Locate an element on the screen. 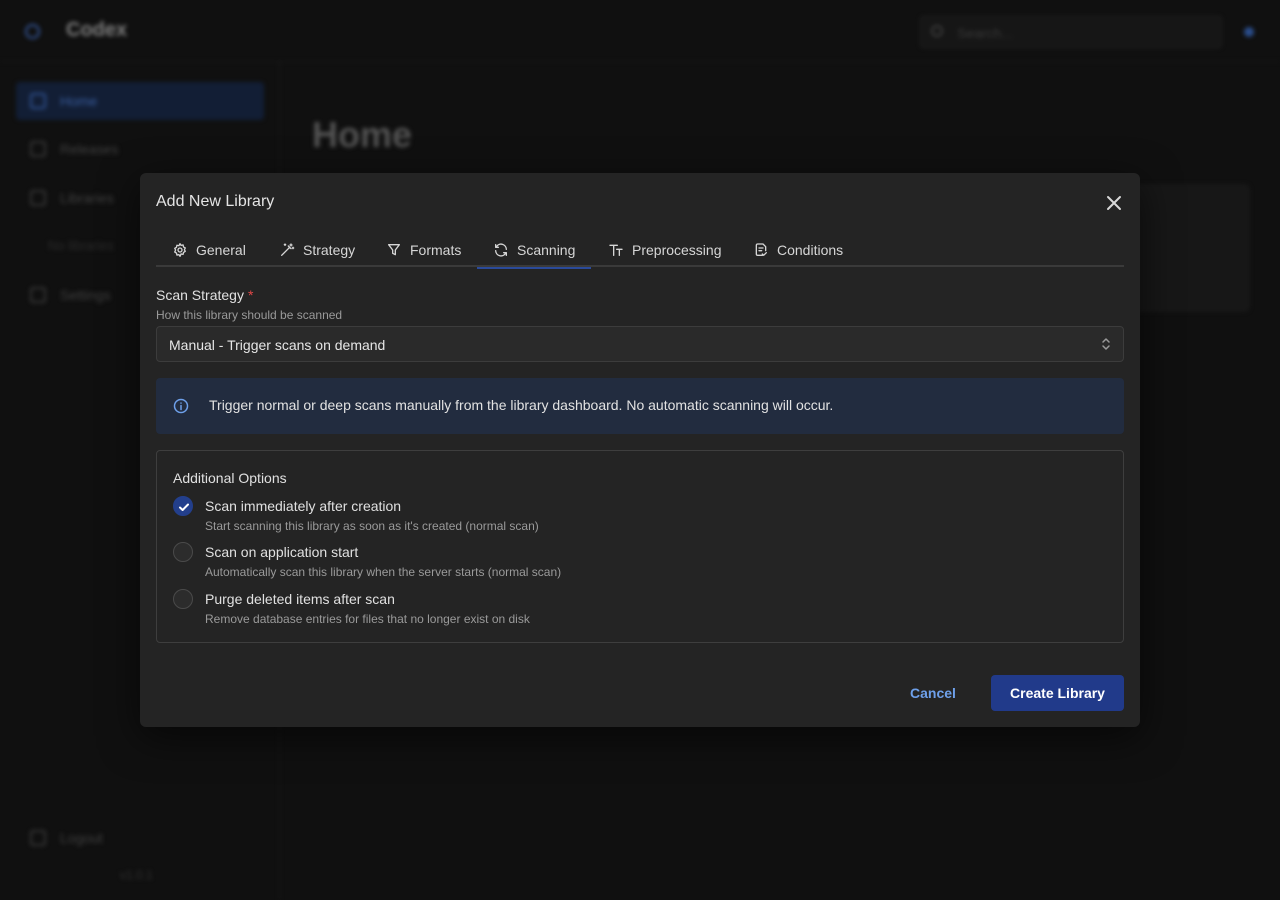  purge-deleted-checkbox is located at coordinates (183, 599).